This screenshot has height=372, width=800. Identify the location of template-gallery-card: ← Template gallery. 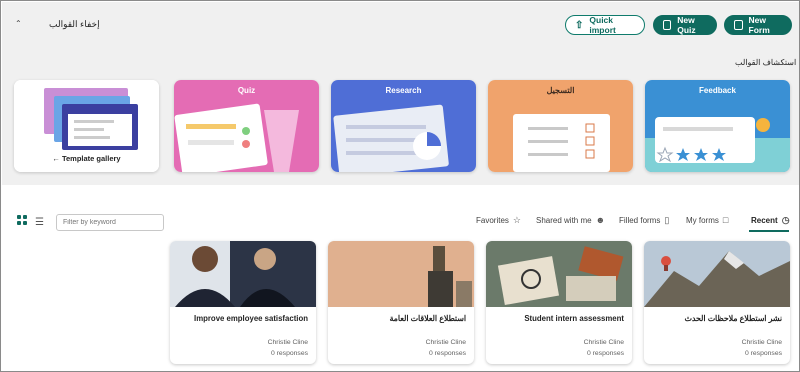
(86, 126).